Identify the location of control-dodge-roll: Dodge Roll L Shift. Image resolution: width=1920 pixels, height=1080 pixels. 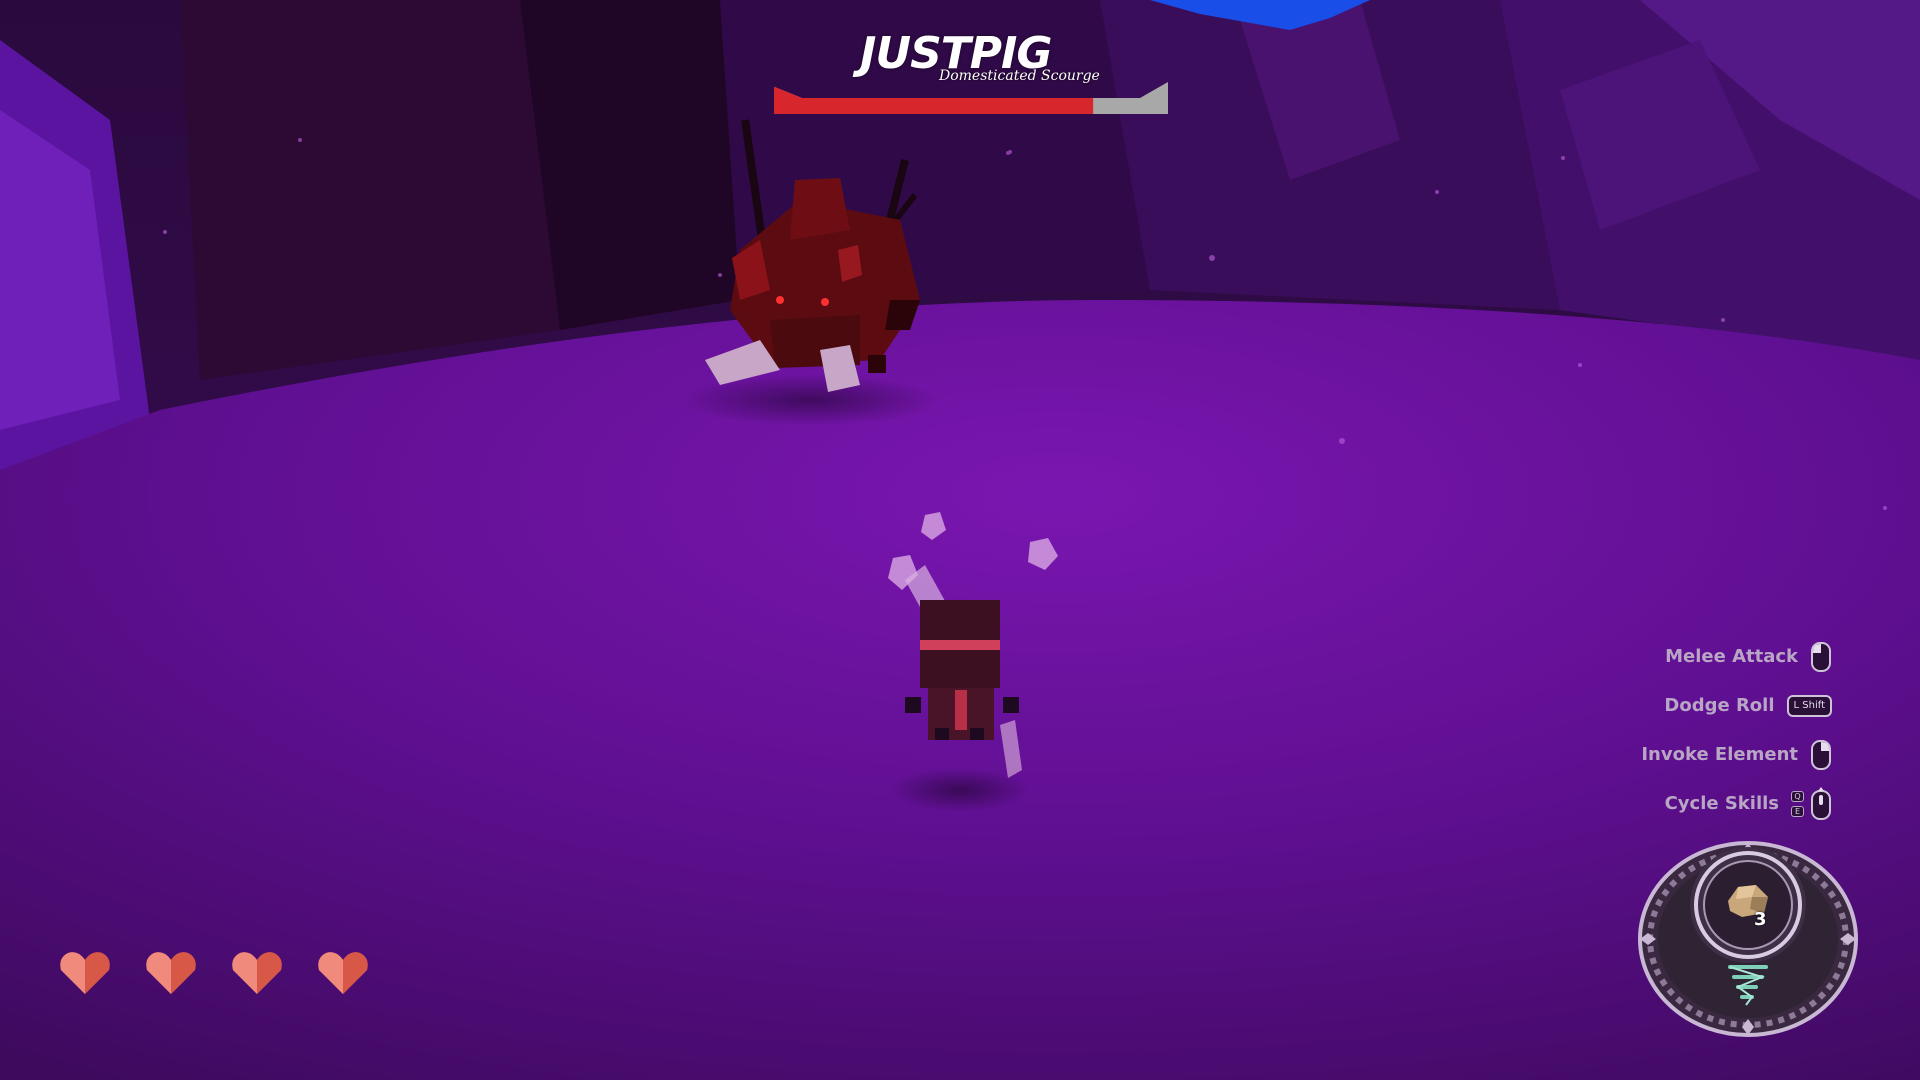
(1652, 705).